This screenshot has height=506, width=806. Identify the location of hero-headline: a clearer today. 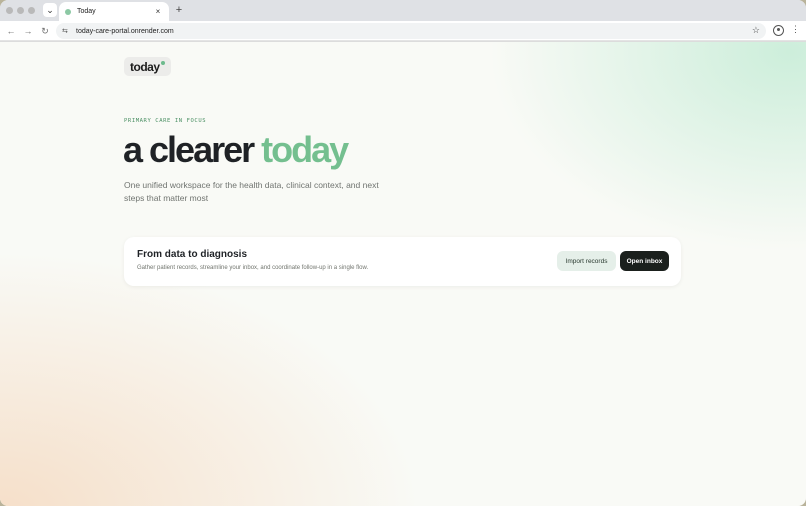
(236, 150).